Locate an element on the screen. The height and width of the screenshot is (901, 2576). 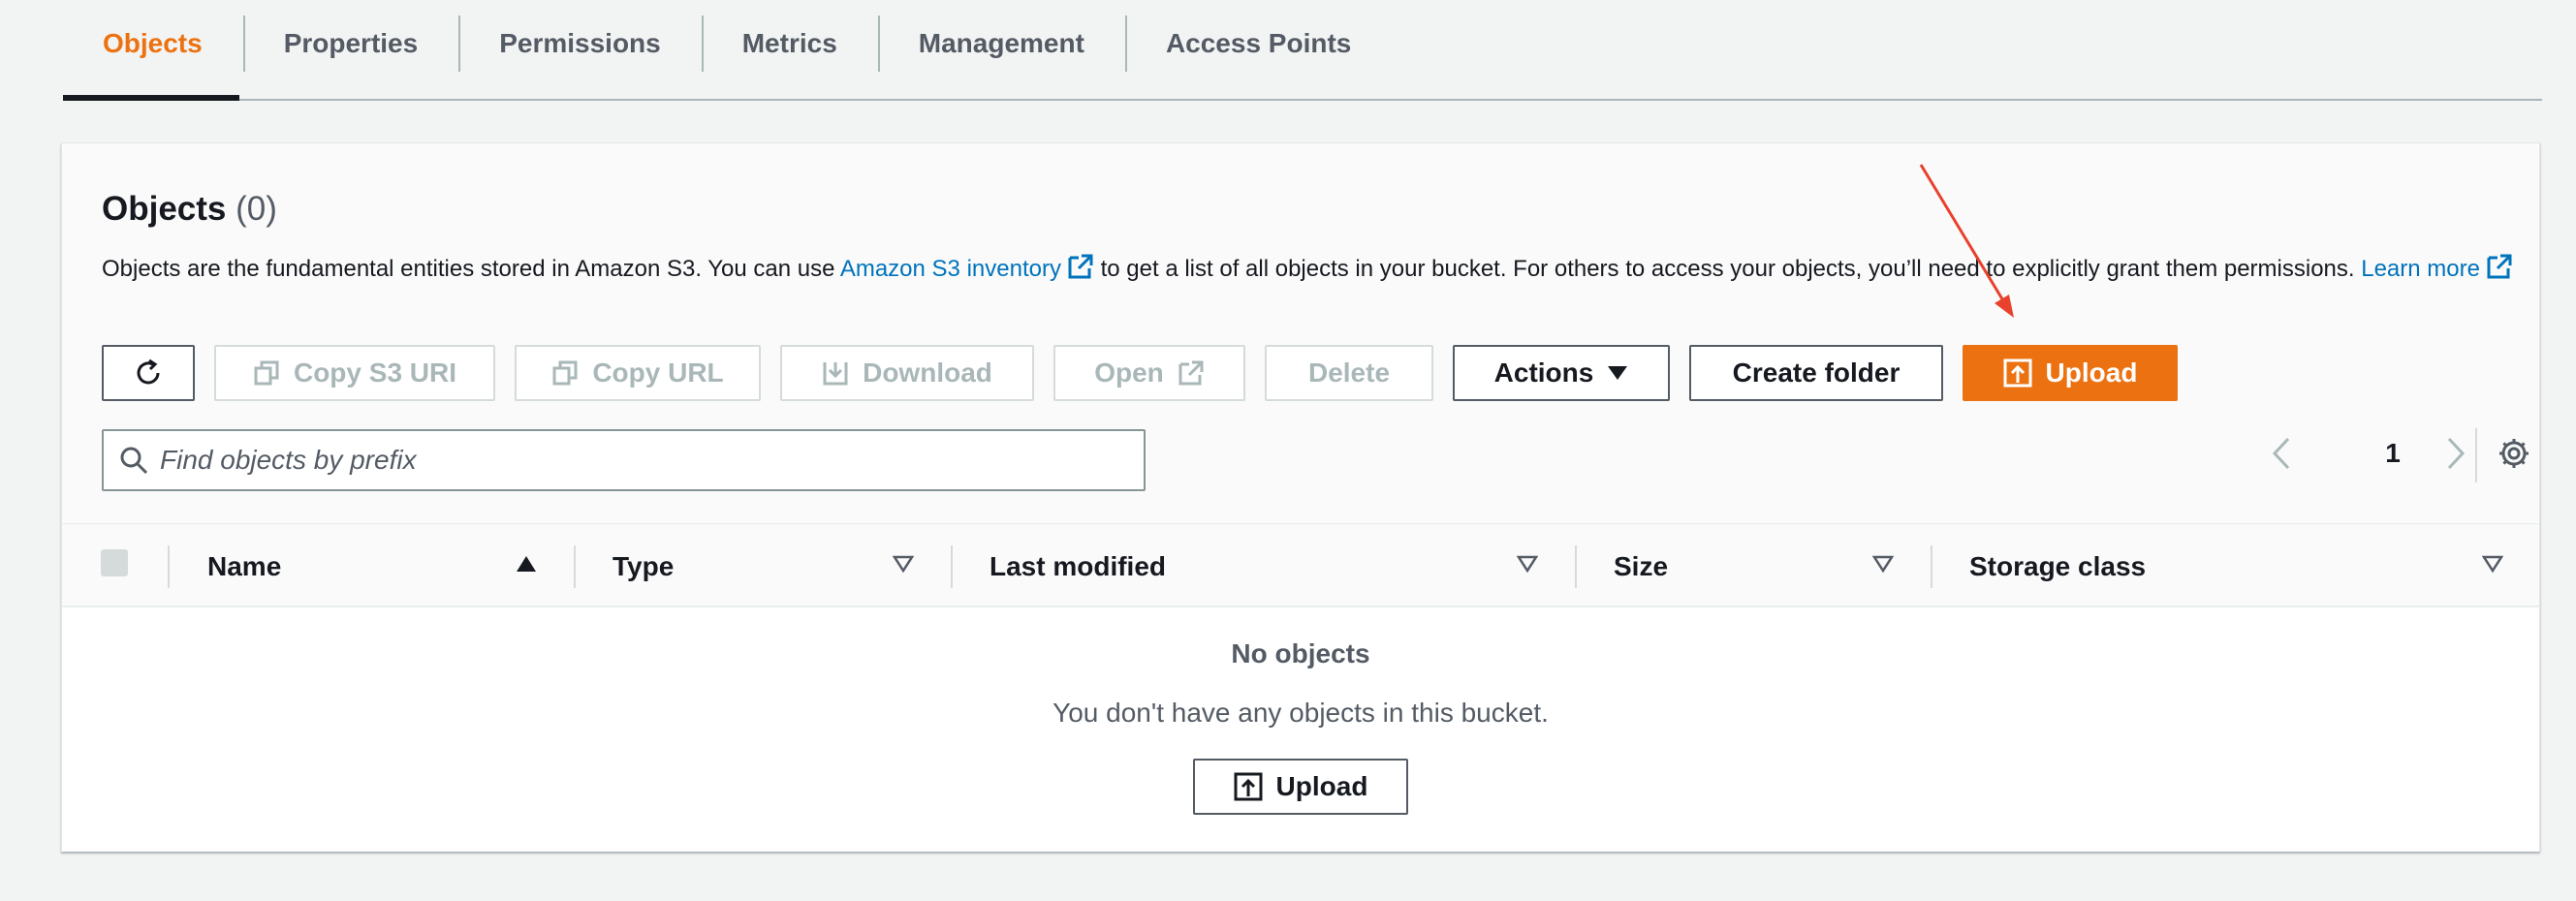
search-input is located at coordinates (625, 460).